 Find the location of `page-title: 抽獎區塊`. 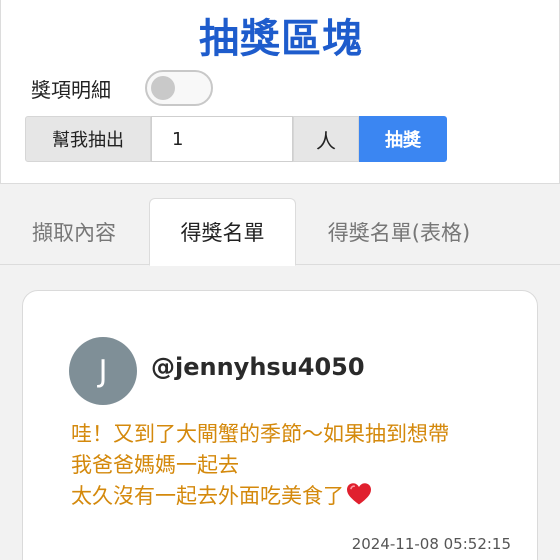

page-title: 抽獎區塊 is located at coordinates (281, 39).